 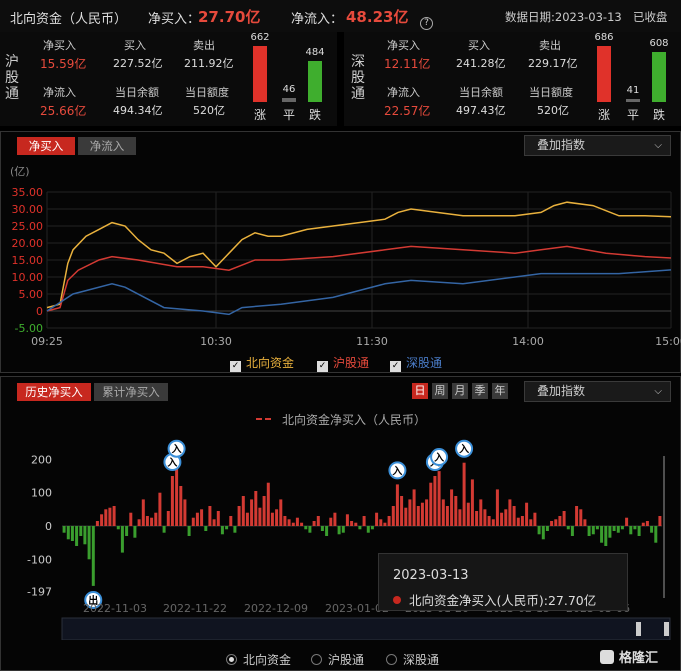 I want to click on sz-sell-value: 229.17亿, so click(x=553, y=63).